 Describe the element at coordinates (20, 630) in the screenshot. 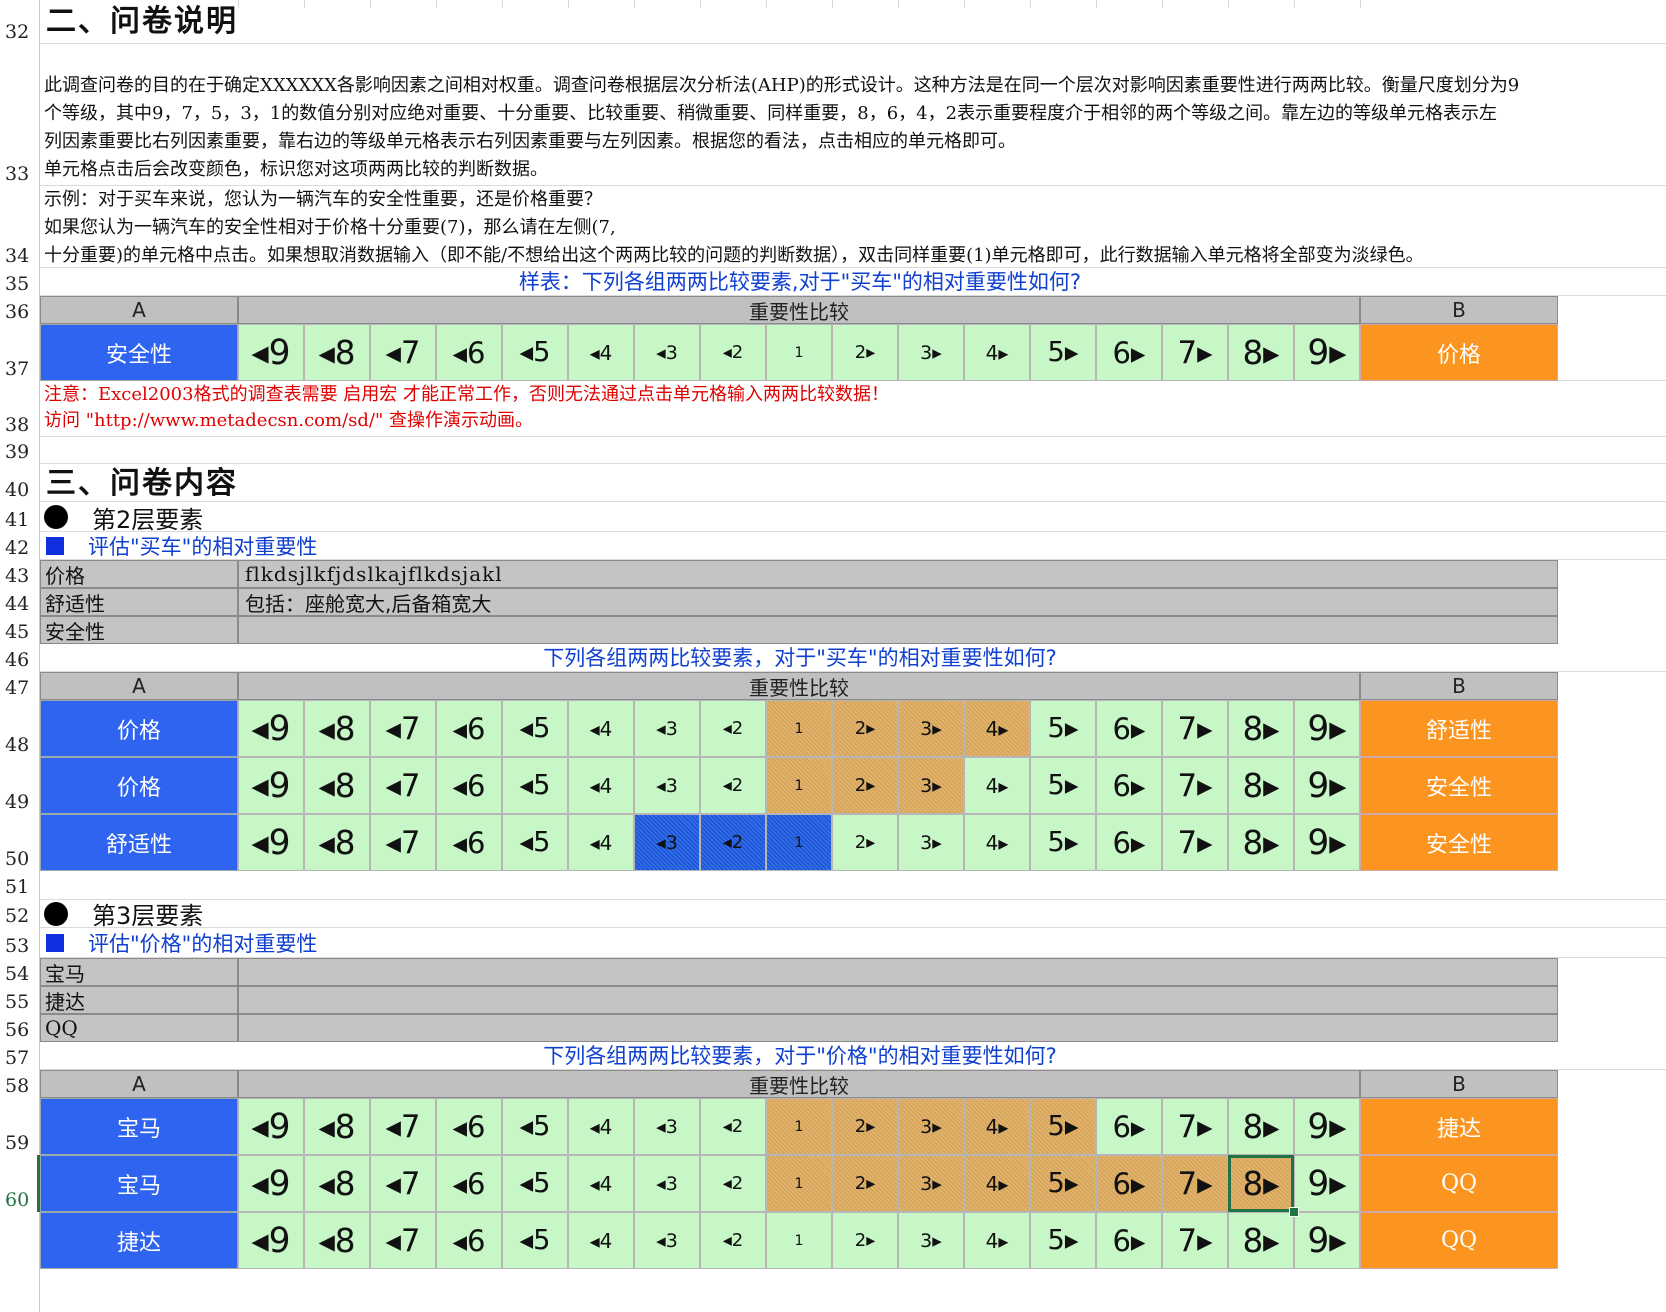

I see `row-header: 45` at that location.